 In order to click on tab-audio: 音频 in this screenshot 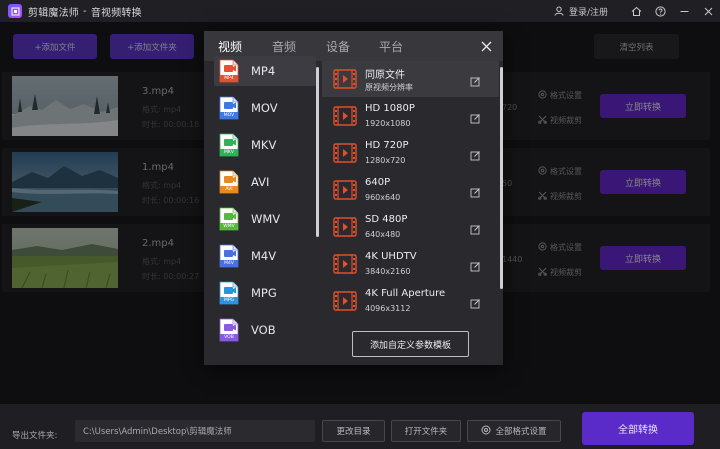, I will do `click(284, 46)`.